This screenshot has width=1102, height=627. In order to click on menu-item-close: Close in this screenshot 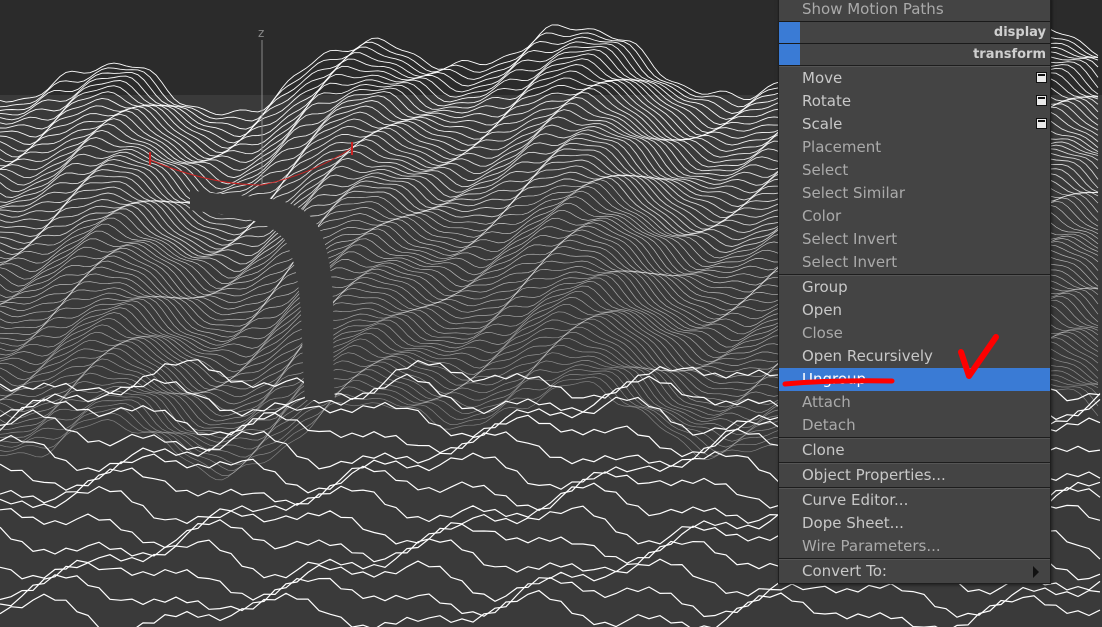, I will do `click(914, 333)`.